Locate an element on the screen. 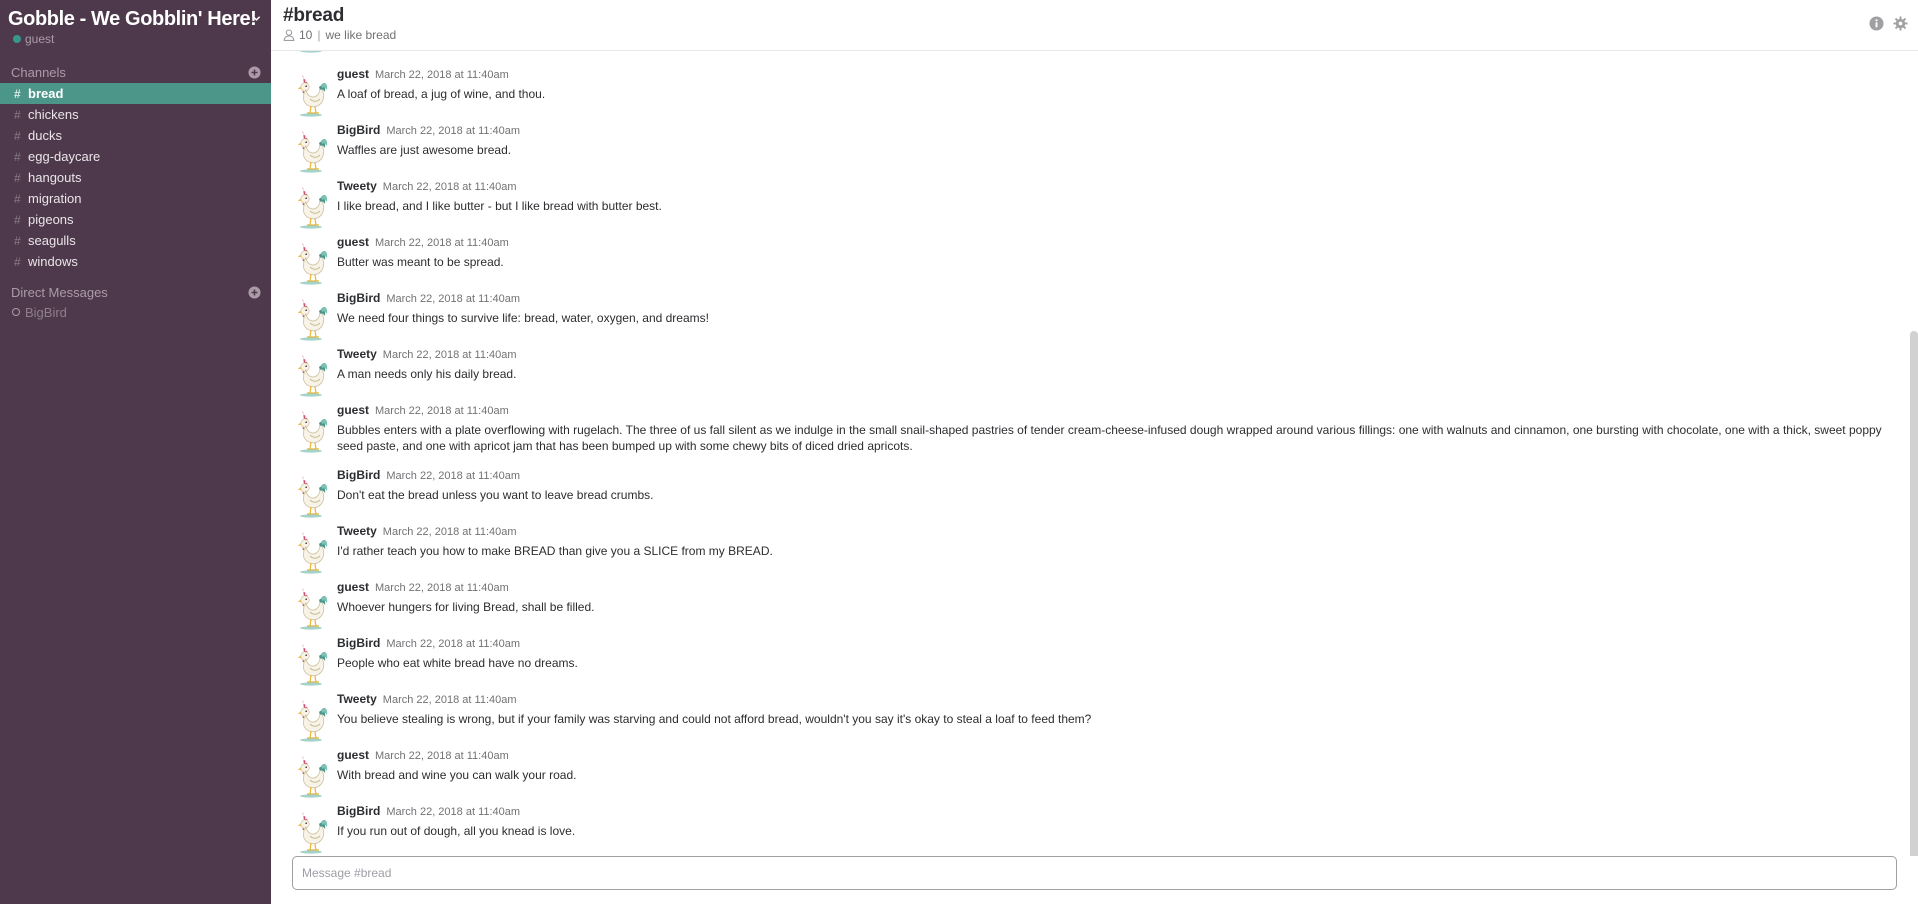 The image size is (1918, 904). channel-name: pigeons is located at coordinates (51, 219).